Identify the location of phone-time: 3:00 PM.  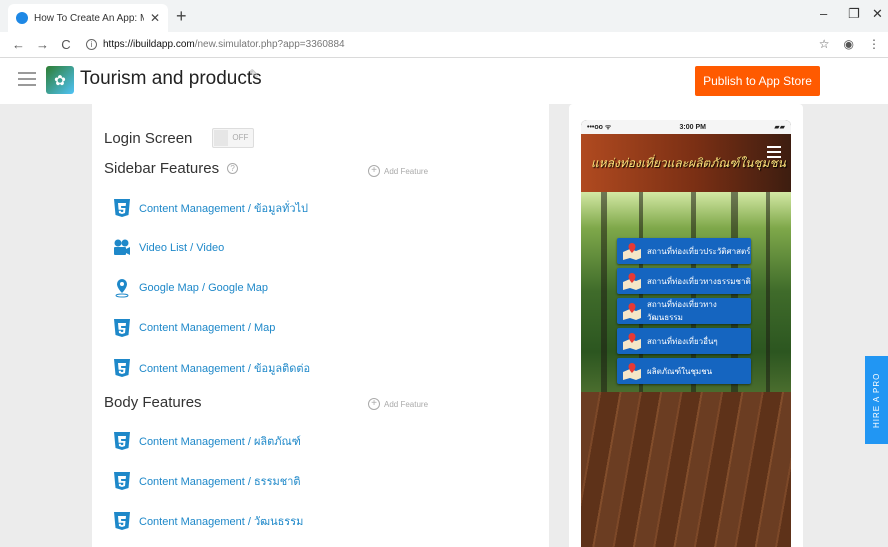
(692, 127).